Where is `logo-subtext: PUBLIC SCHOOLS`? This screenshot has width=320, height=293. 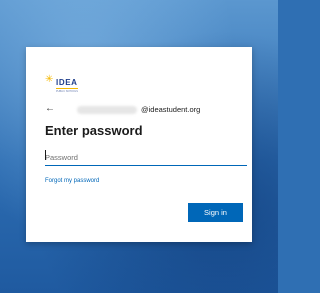
logo-subtext: PUBLIC SCHOOLS is located at coordinates (67, 91).